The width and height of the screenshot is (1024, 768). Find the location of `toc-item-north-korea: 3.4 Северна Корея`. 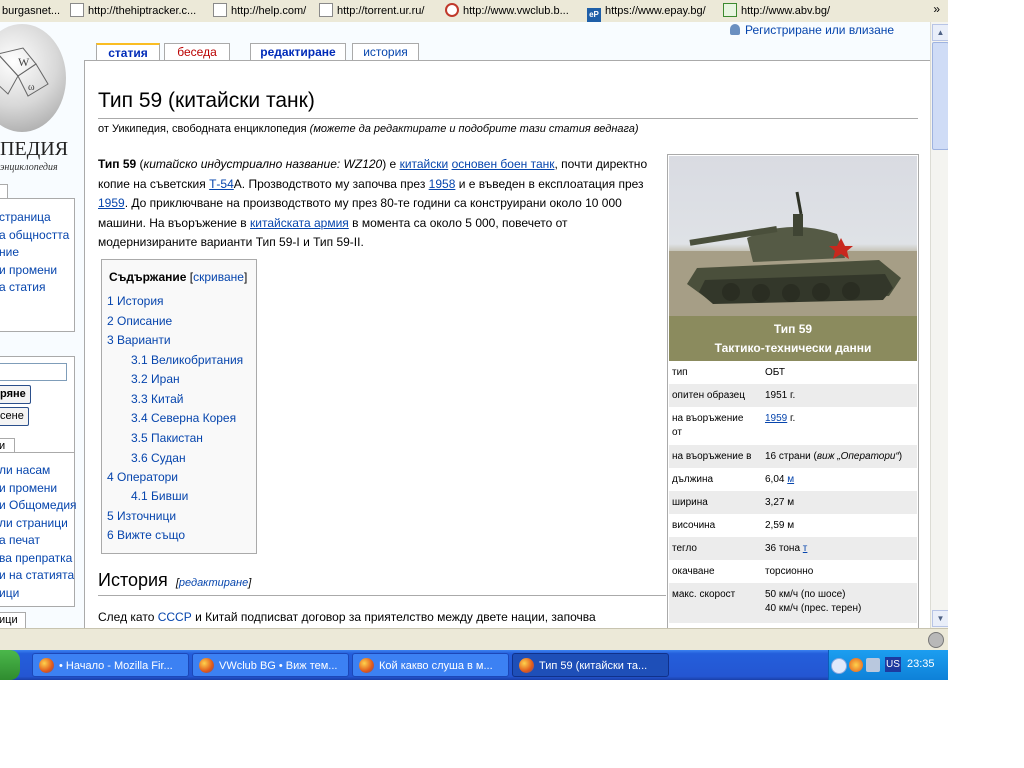

toc-item-north-korea: 3.4 Северна Корея is located at coordinates (183, 418).